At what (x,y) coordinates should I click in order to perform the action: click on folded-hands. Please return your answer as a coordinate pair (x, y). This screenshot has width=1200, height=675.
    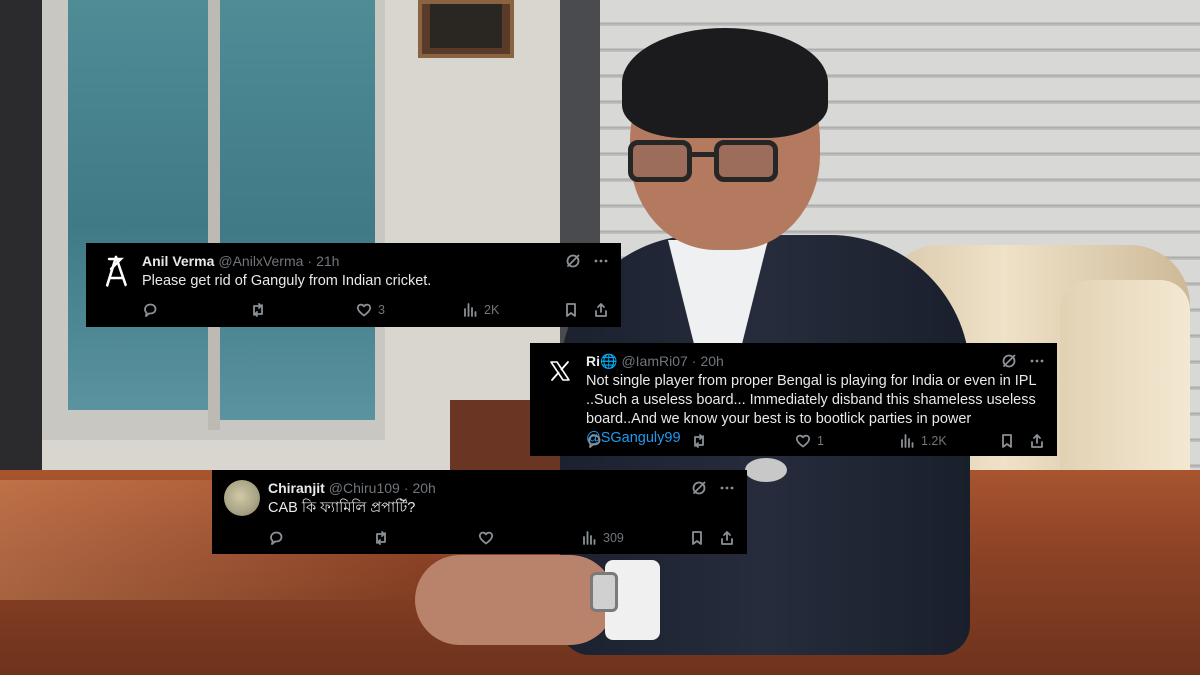
    Looking at the image, I should click on (515, 600).